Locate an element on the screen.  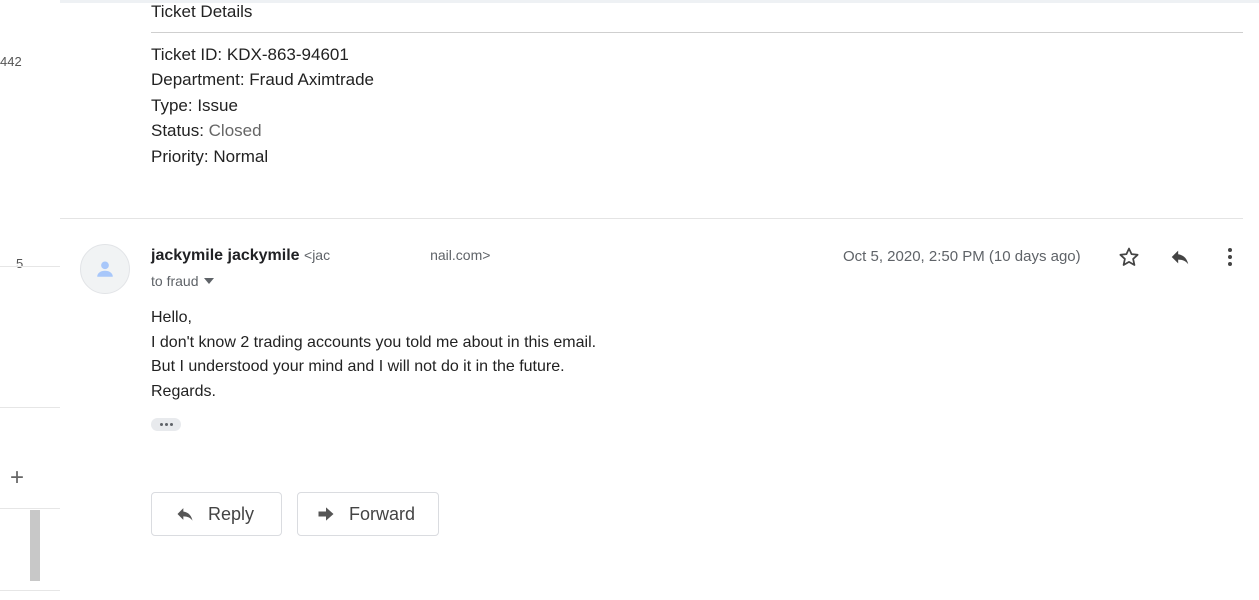
person-icon is located at coordinates (105, 269).